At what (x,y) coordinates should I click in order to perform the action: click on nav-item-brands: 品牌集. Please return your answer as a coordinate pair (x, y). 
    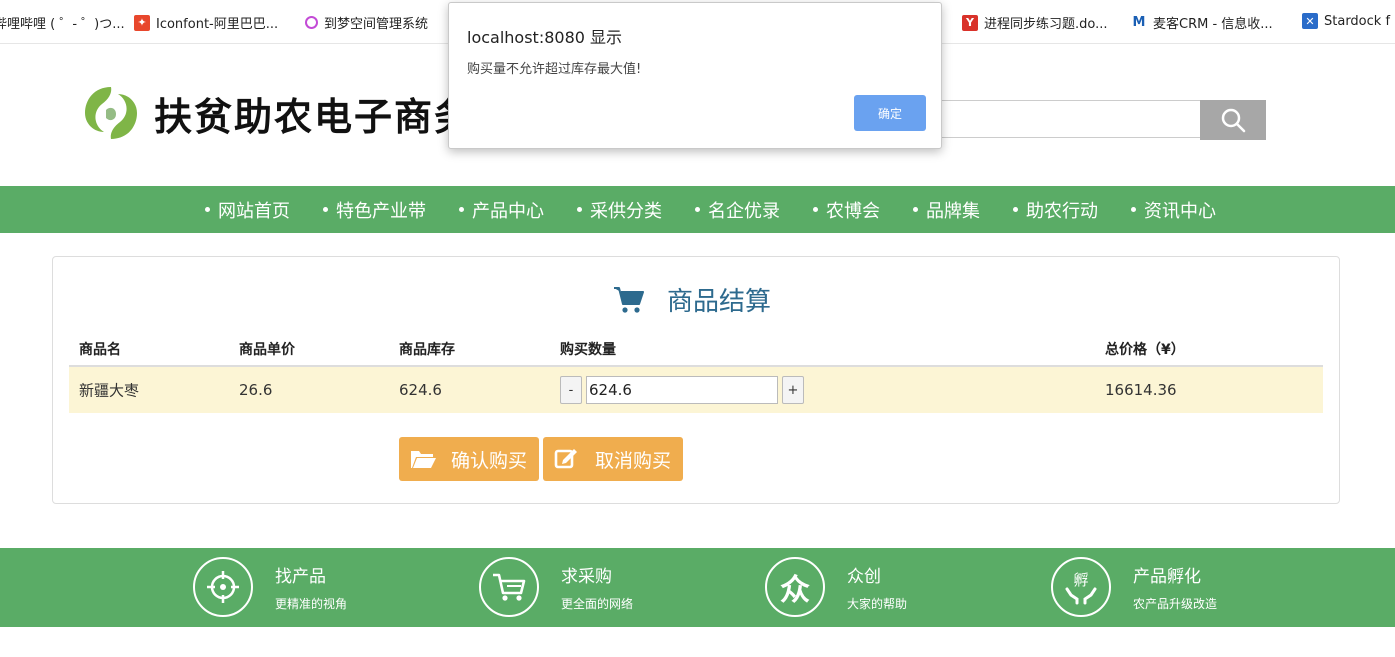
    Looking at the image, I should click on (946, 210).